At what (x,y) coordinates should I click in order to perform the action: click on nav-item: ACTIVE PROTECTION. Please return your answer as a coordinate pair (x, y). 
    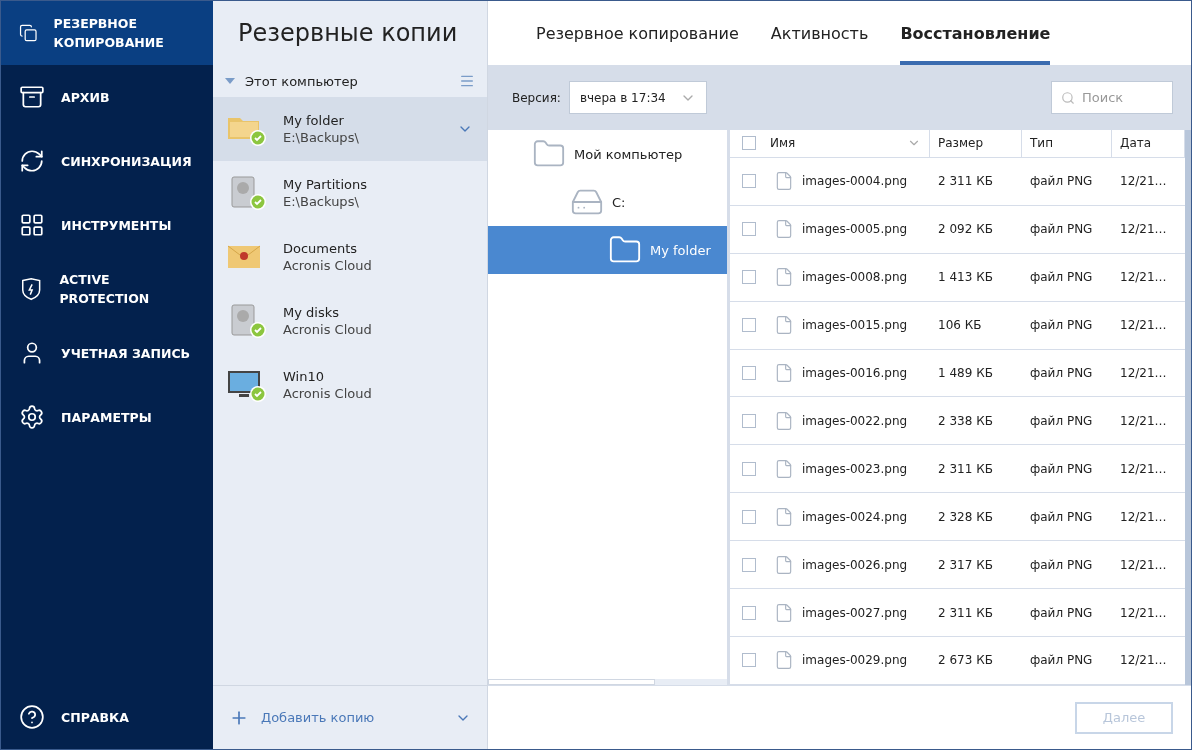
    Looking at the image, I should click on (107, 289).